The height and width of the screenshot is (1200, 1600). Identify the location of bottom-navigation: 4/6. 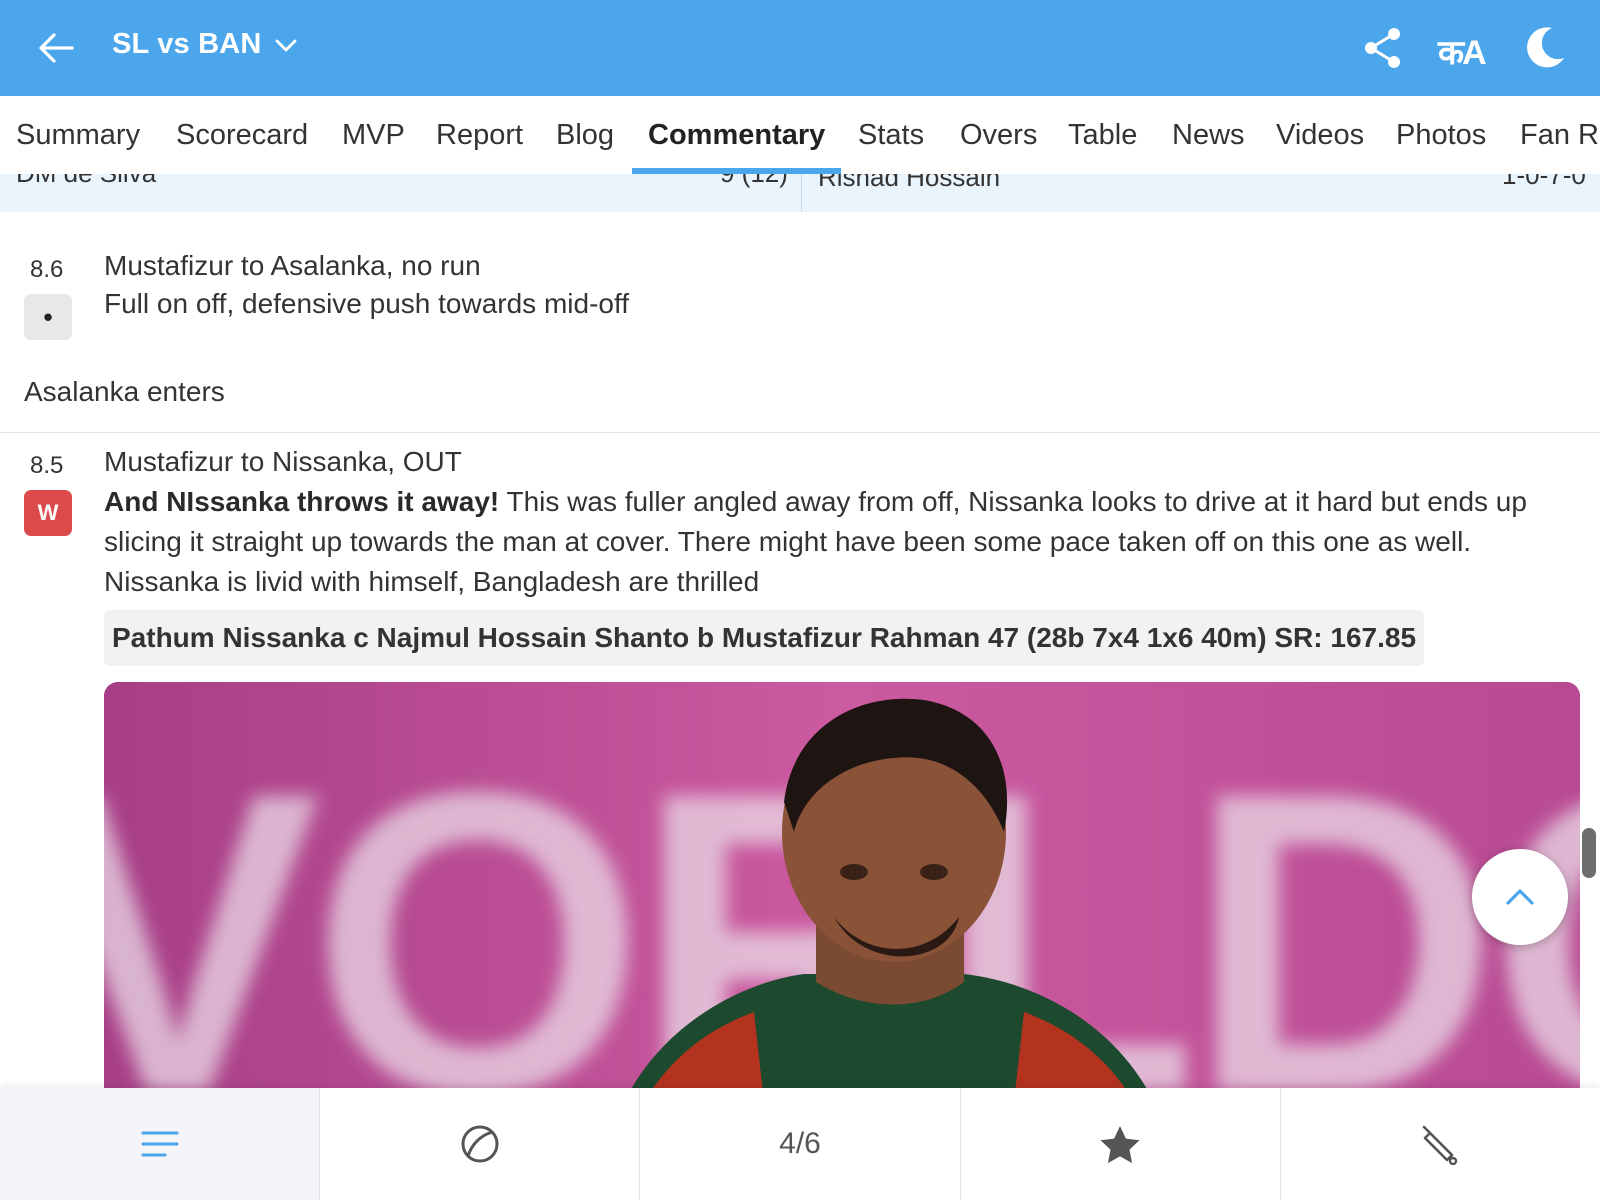
(800, 1144).